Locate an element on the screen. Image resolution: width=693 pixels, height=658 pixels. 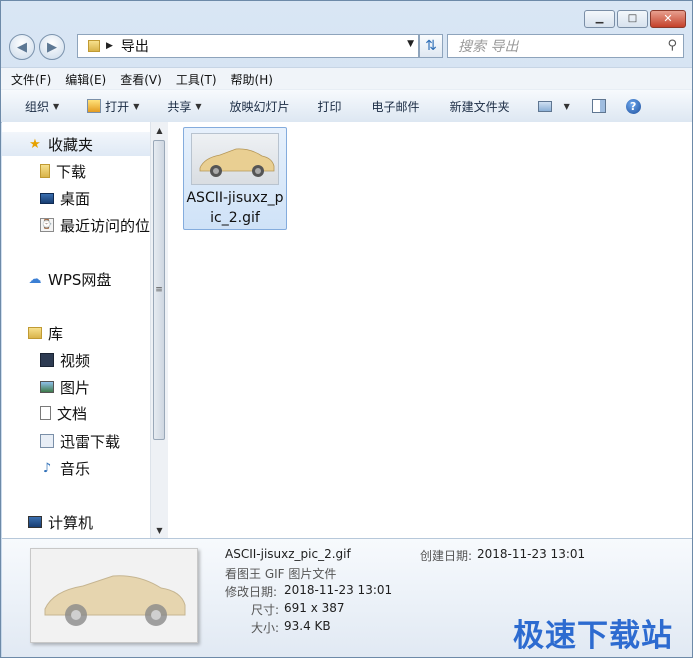
sidebar-label: 视频 is located at coordinates (75, 360).